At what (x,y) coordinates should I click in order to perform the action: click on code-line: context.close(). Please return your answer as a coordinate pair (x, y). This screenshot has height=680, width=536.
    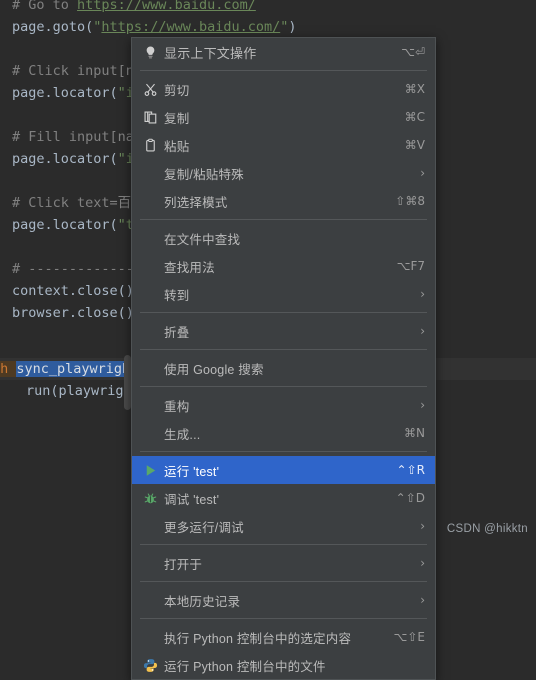
    Looking at the image, I should click on (73, 291).